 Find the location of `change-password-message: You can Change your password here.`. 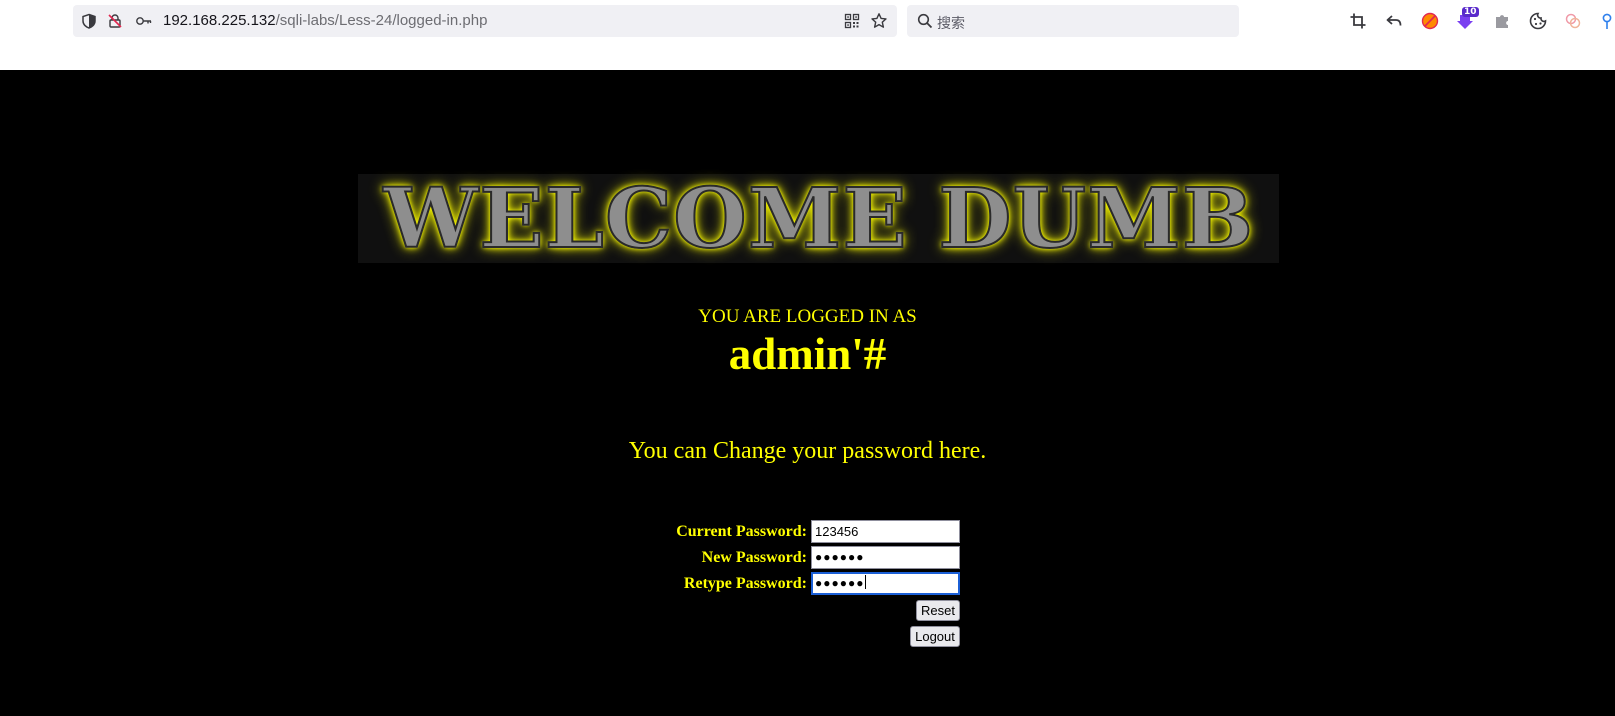

change-password-message: You can Change your password here. is located at coordinates (807, 451).